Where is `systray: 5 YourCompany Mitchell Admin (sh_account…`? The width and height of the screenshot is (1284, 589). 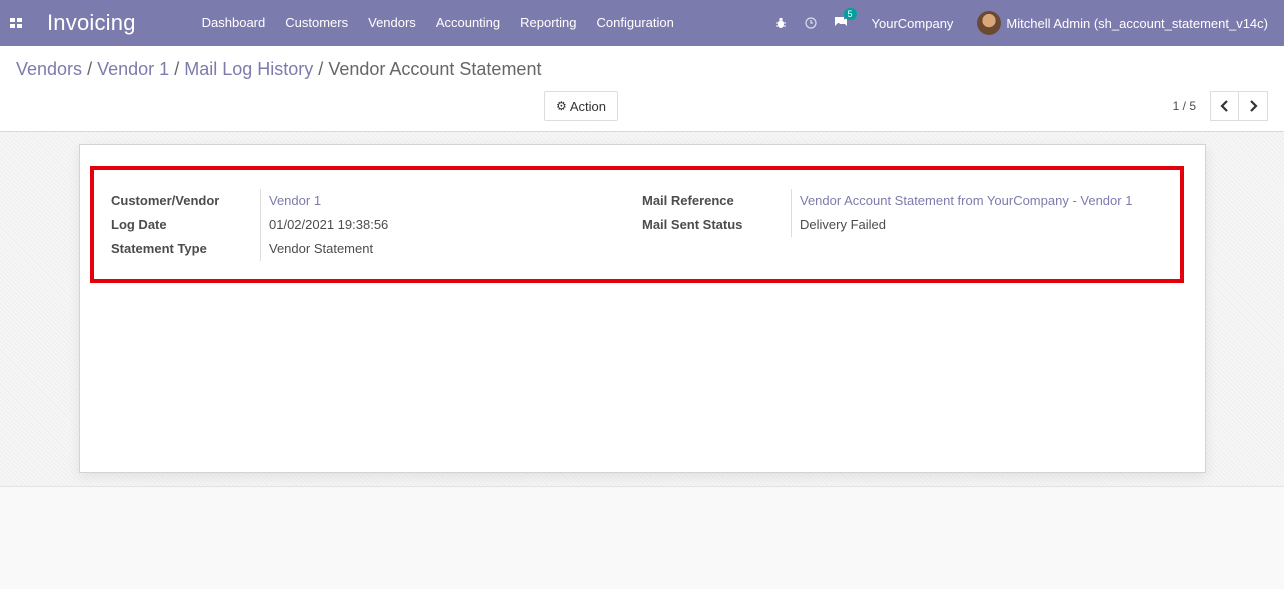 systray: 5 YourCompany Mitchell Admin (sh_account… is located at coordinates (1025, 23).